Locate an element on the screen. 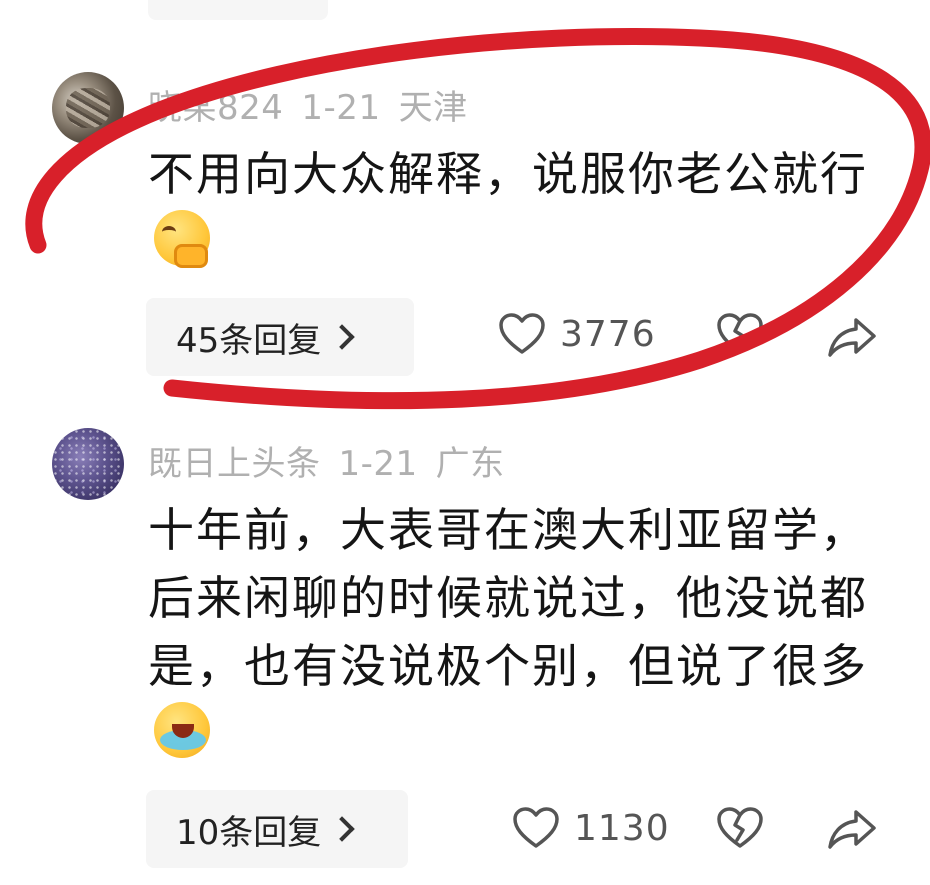 The image size is (930, 885). username: 既日上头条 is located at coordinates (234, 464).